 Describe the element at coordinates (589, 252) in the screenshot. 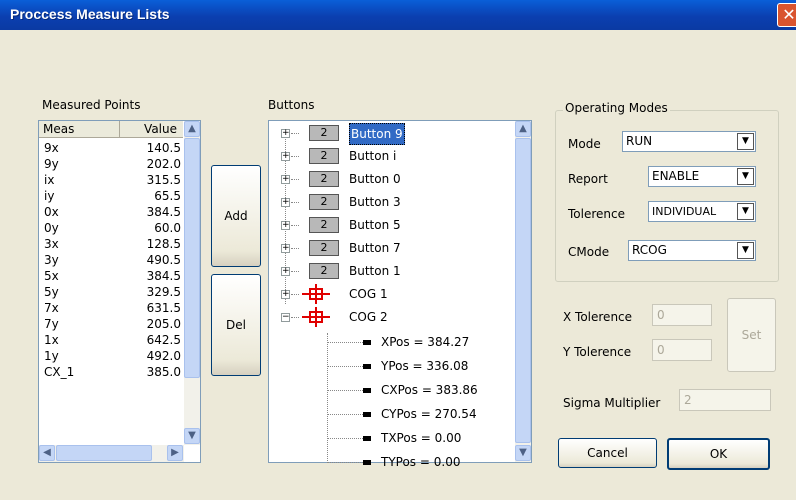

I see `cmode-label: CMode` at that location.